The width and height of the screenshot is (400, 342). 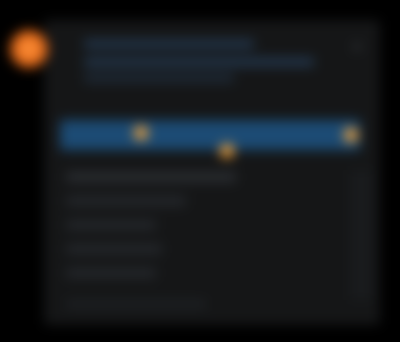 I want to click on header-title, so click(x=169, y=44).